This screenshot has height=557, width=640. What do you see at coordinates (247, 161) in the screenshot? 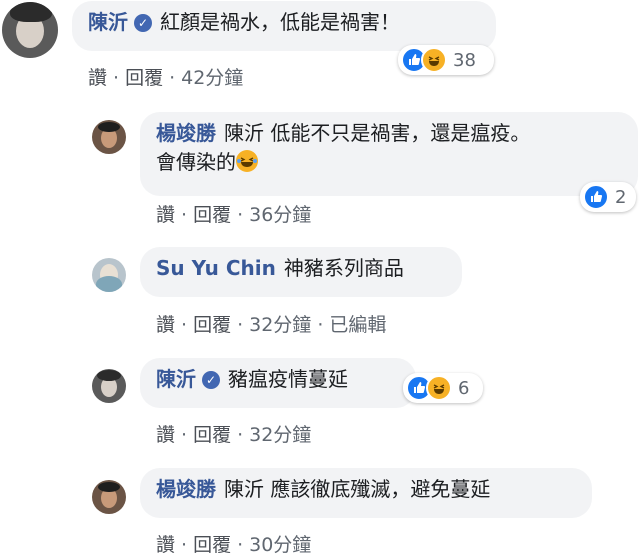
I see `laughing-tears-emoji-icon` at bounding box center [247, 161].